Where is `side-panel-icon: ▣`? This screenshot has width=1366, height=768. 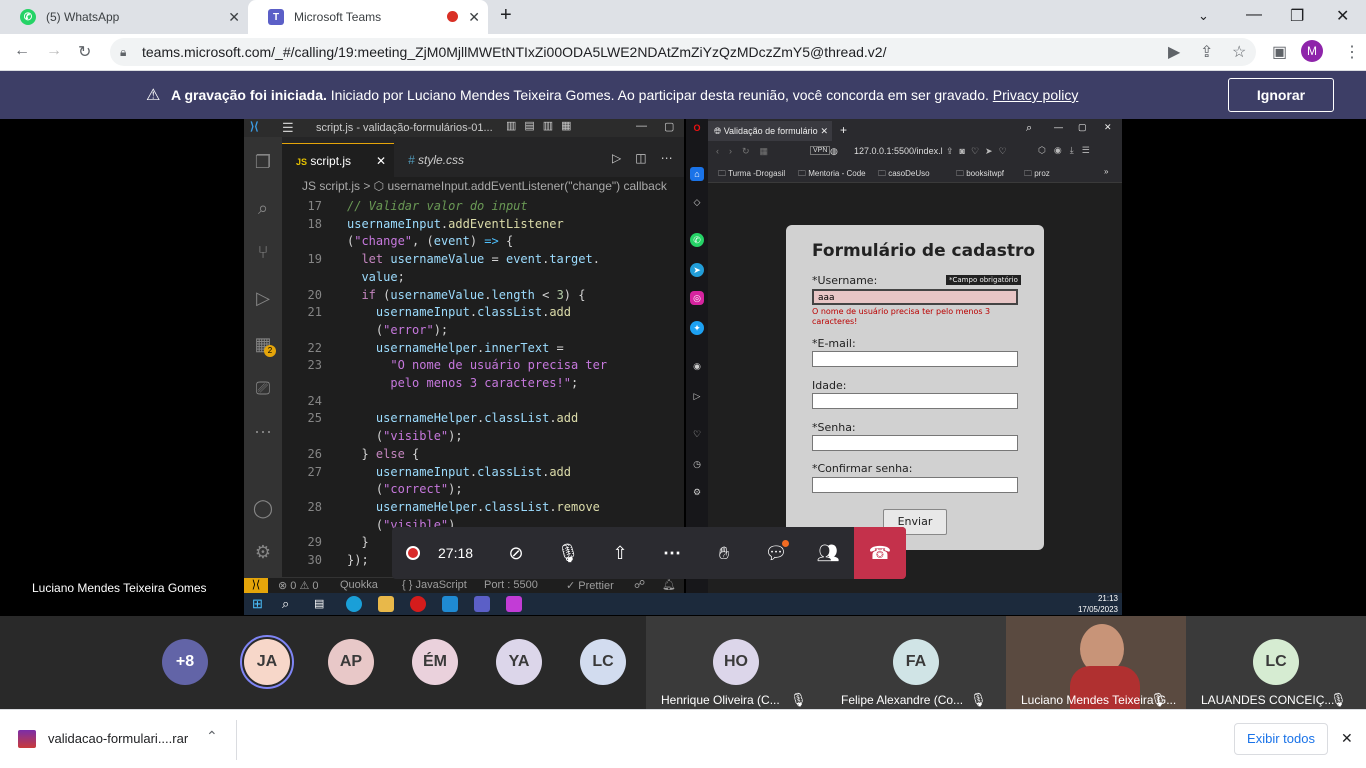 side-panel-icon: ▣ is located at coordinates (1279, 52).